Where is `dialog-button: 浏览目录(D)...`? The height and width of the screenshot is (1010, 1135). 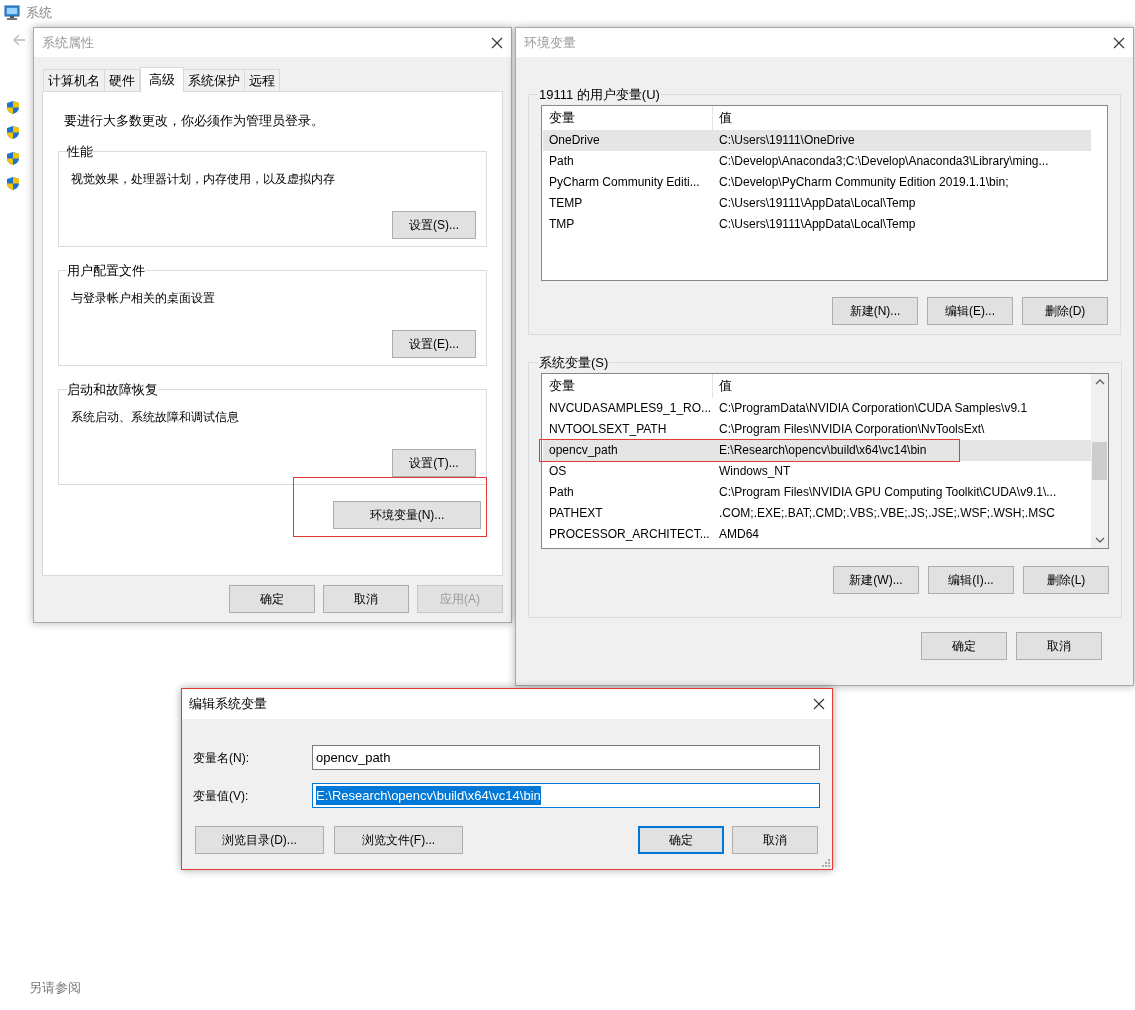 dialog-button: 浏览目录(D)... is located at coordinates (259, 840).